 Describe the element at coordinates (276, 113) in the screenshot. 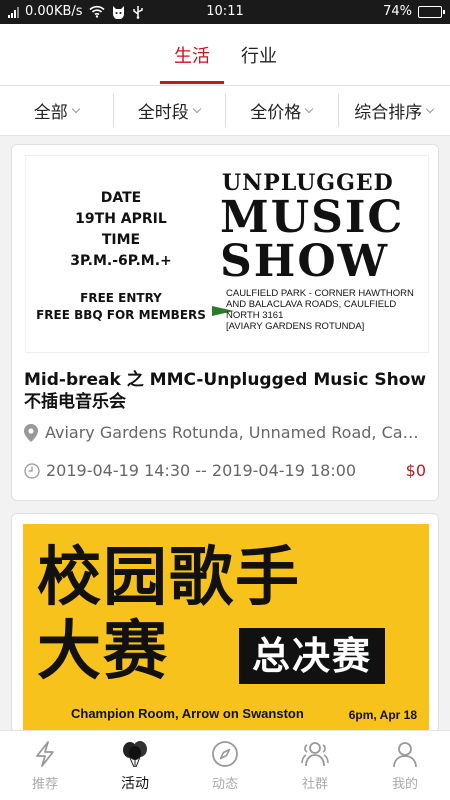

I see `filter-price-label: 全价格` at that location.